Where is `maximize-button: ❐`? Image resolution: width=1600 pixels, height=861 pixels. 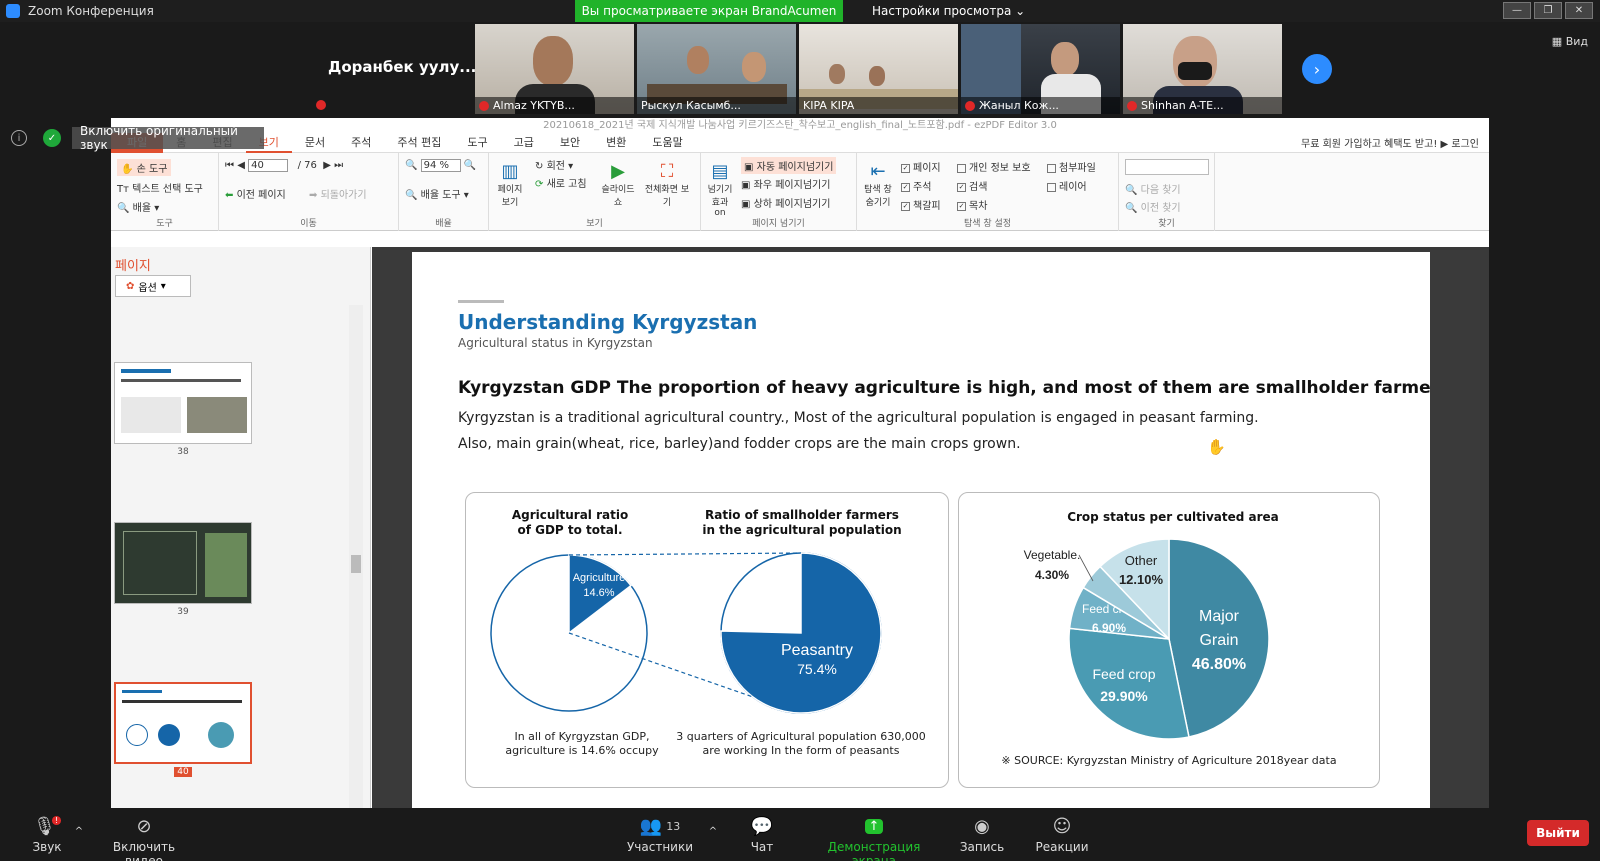 maximize-button: ❐ is located at coordinates (1548, 10).